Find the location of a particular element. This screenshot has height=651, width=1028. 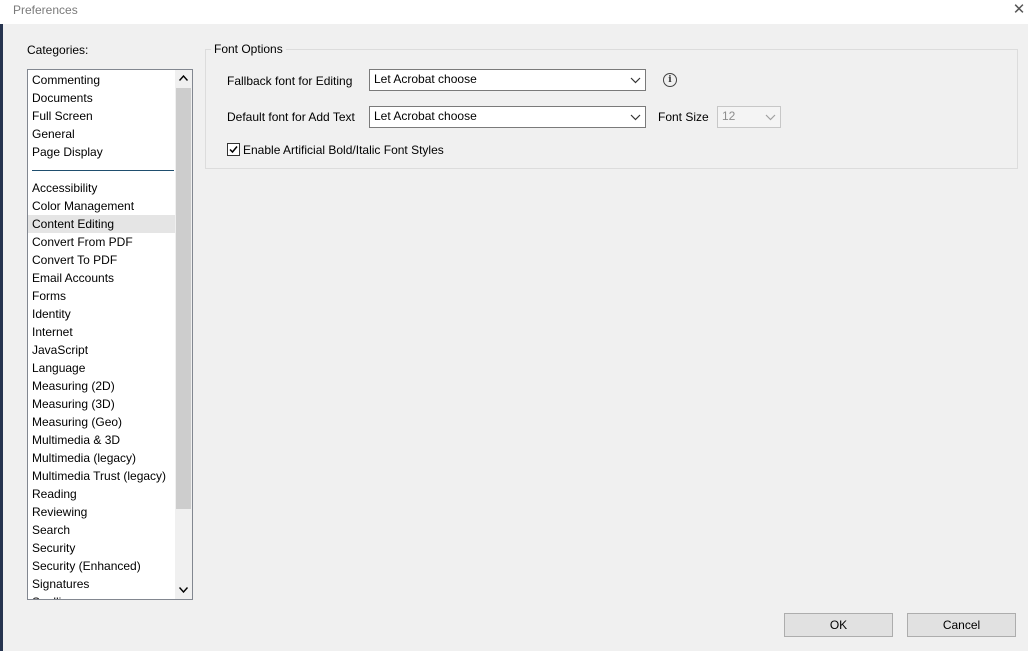

category-item-convert-to-pdf: Convert To PDF is located at coordinates (102, 260).